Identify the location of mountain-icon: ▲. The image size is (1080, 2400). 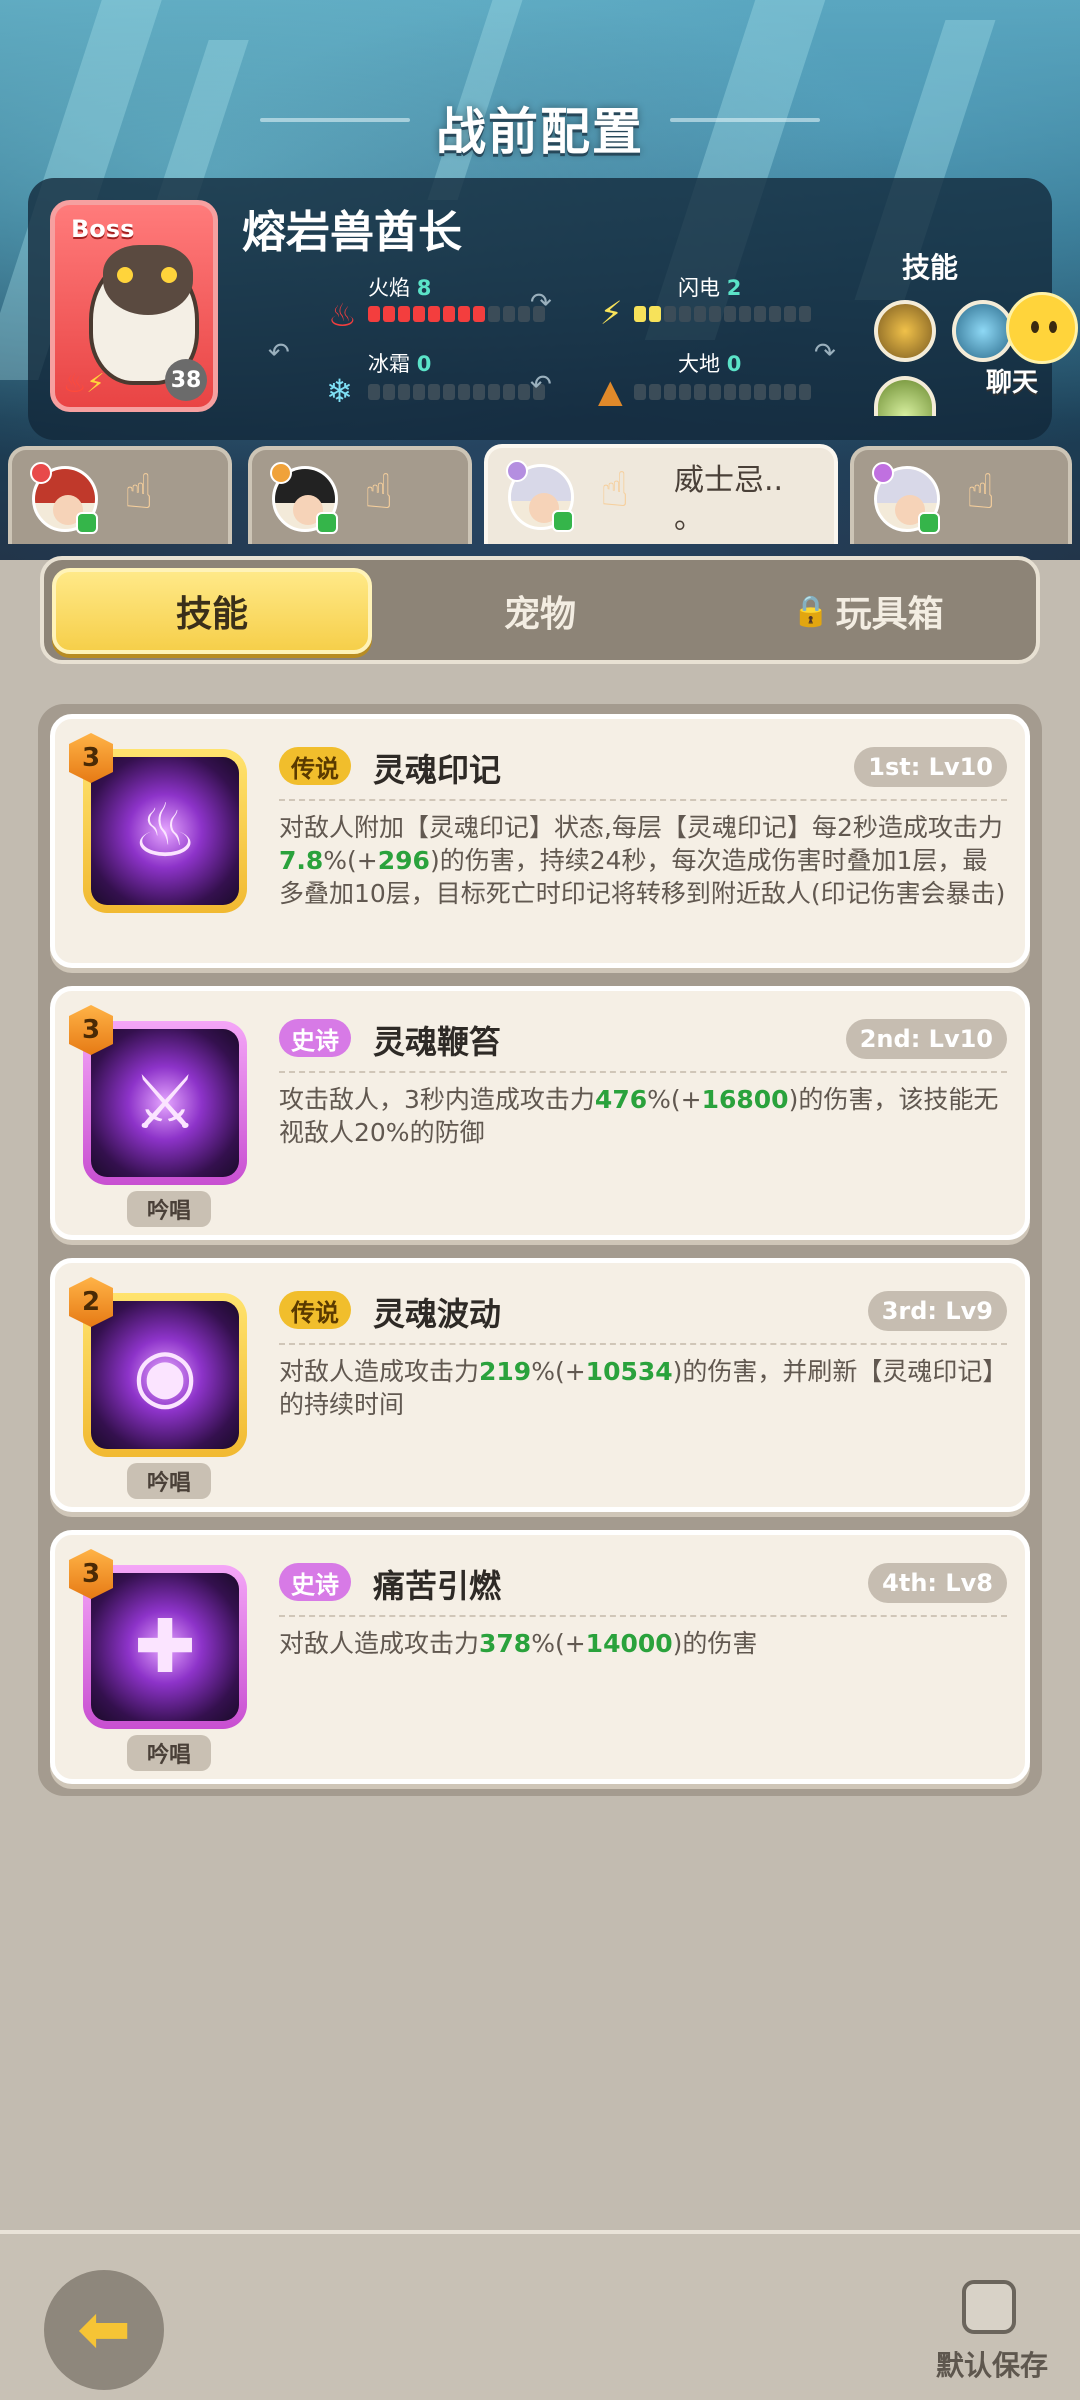
(610, 391).